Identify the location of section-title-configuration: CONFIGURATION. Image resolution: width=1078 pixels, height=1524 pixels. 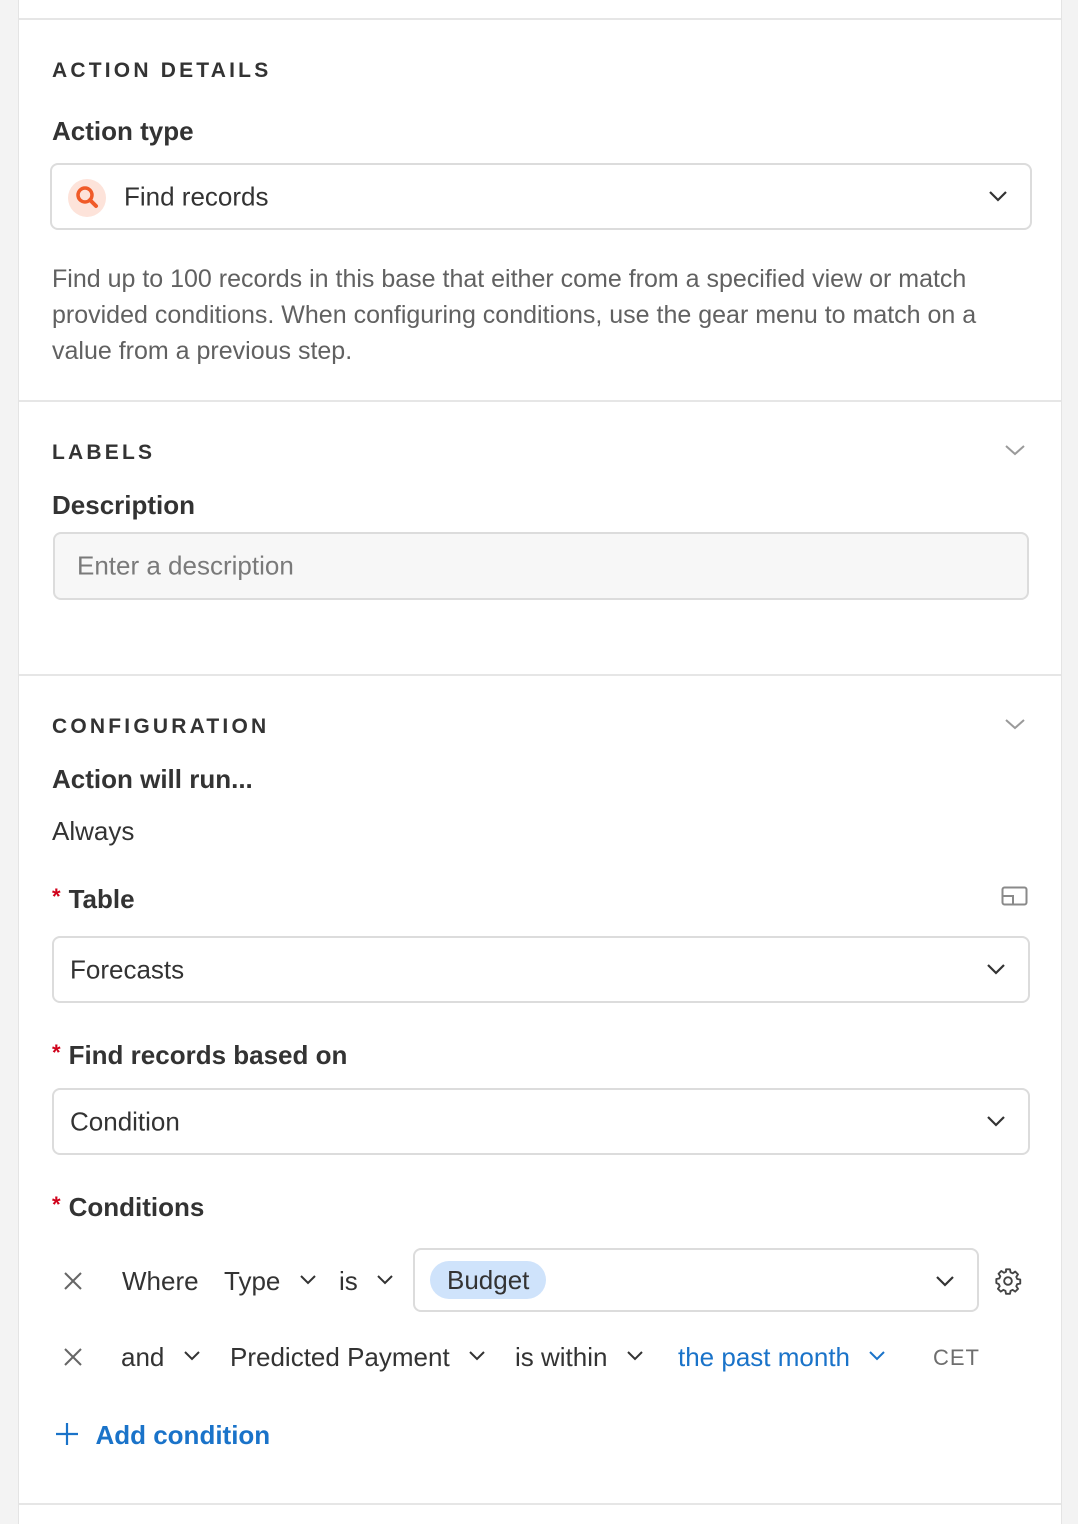
(161, 726).